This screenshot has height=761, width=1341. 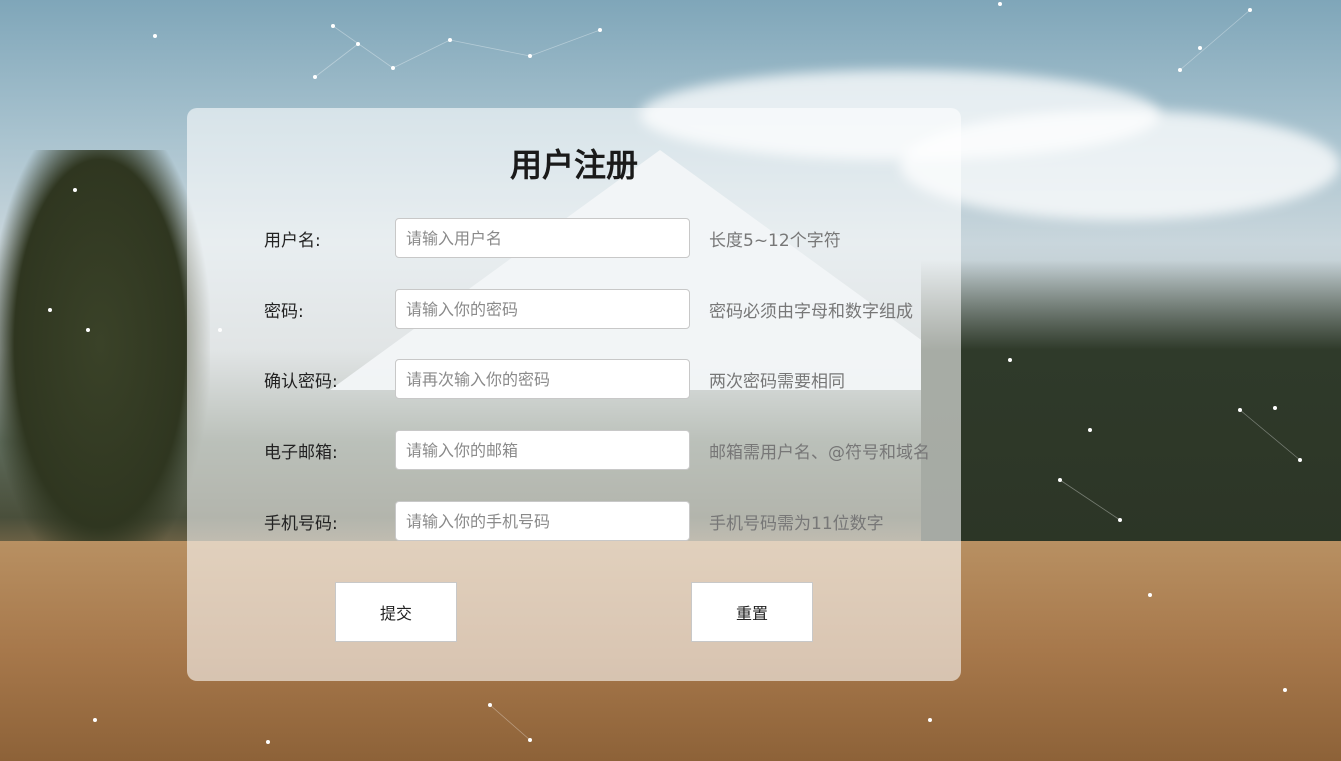 I want to click on page-title: 用户注册, so click(x=573, y=165).